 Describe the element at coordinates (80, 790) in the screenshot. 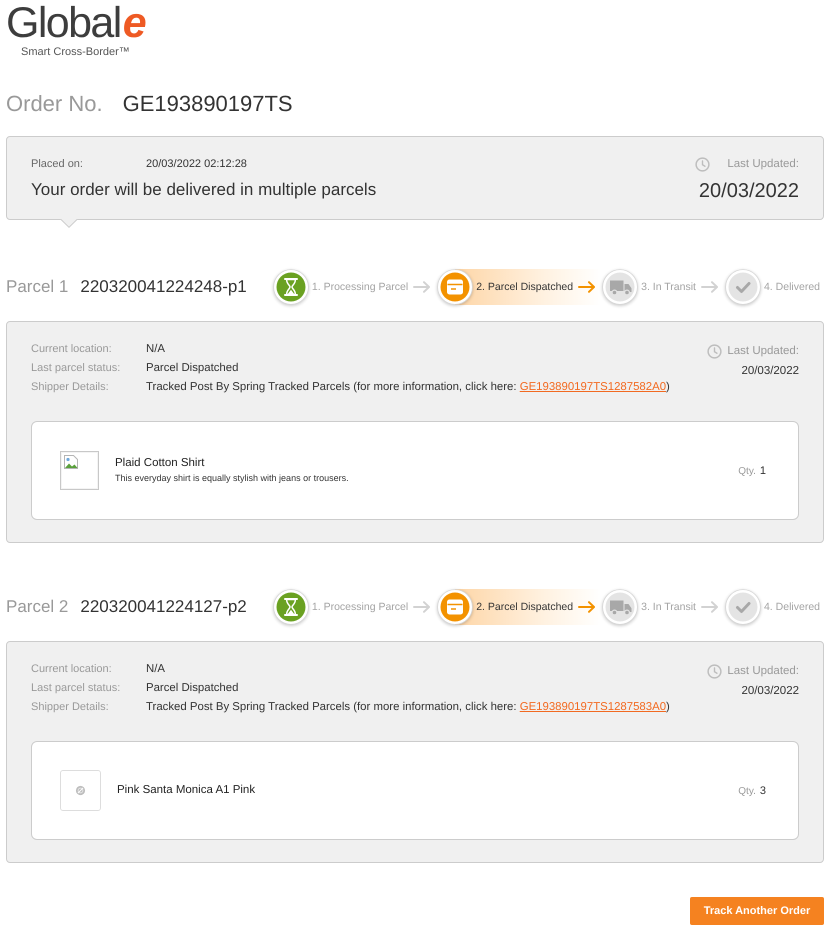

I see `no-image-icon` at that location.